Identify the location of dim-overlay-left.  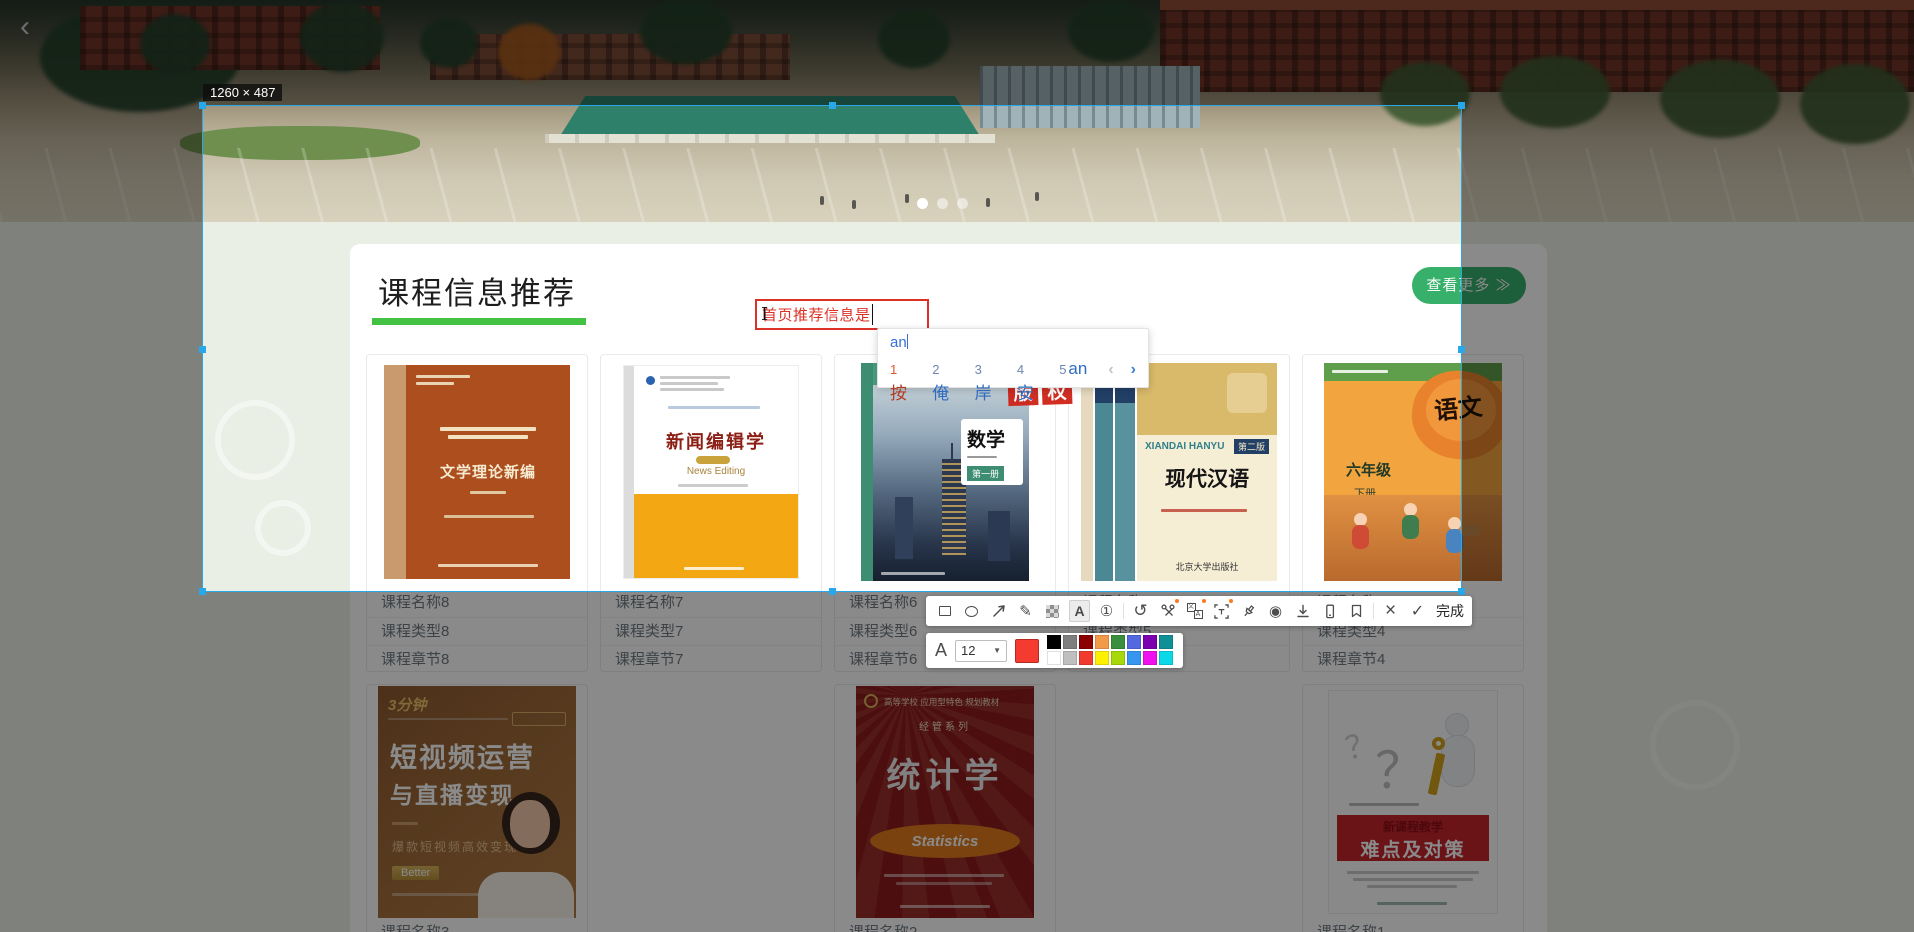
(101, 348).